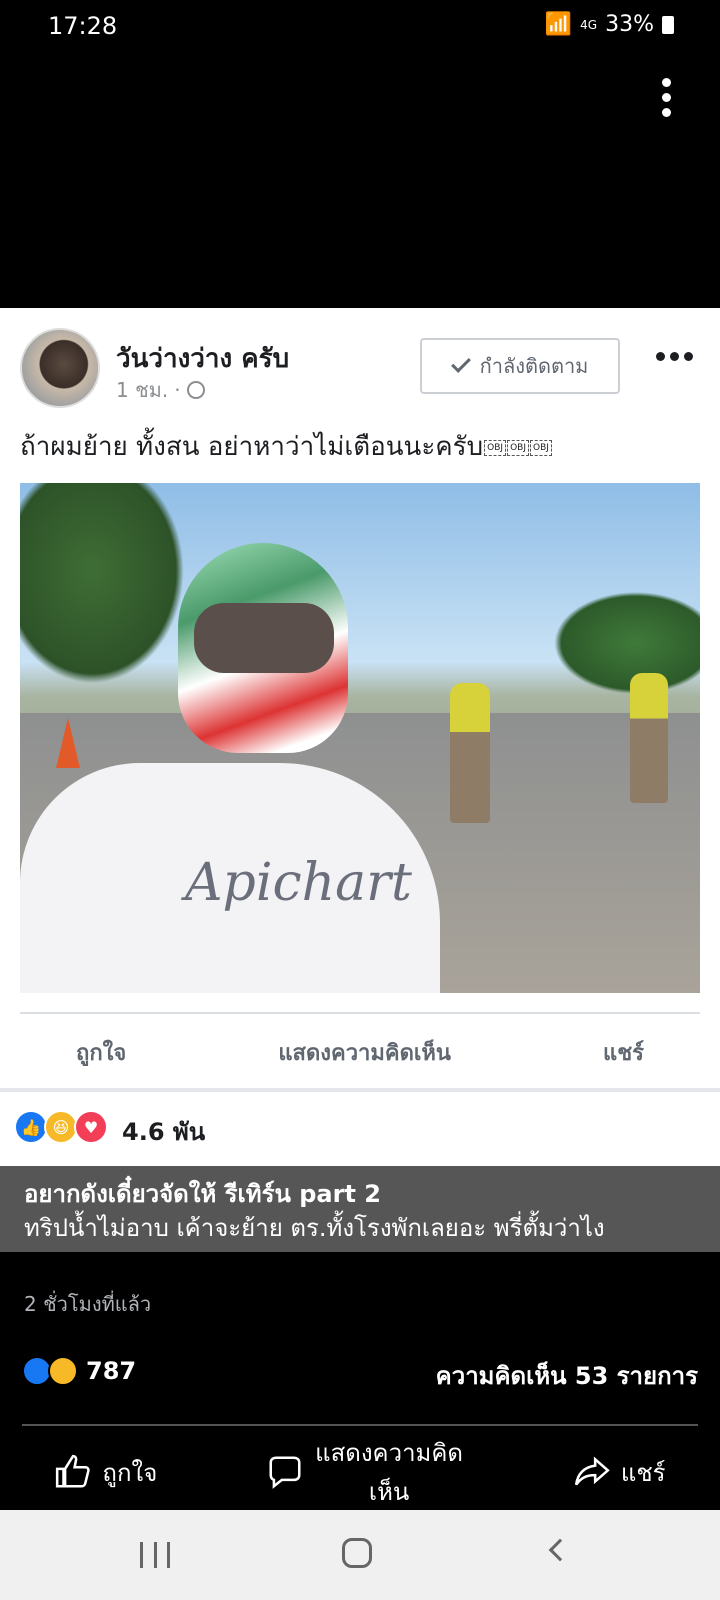 The height and width of the screenshot is (1600, 720). I want to click on footer-share-button: แชร์, so click(619, 1472).